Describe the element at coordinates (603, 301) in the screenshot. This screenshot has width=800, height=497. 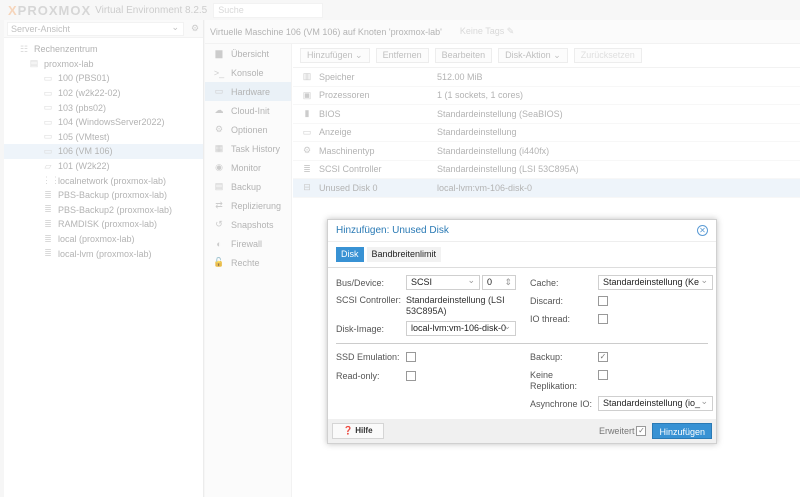
I see `discard-checkbox` at that location.